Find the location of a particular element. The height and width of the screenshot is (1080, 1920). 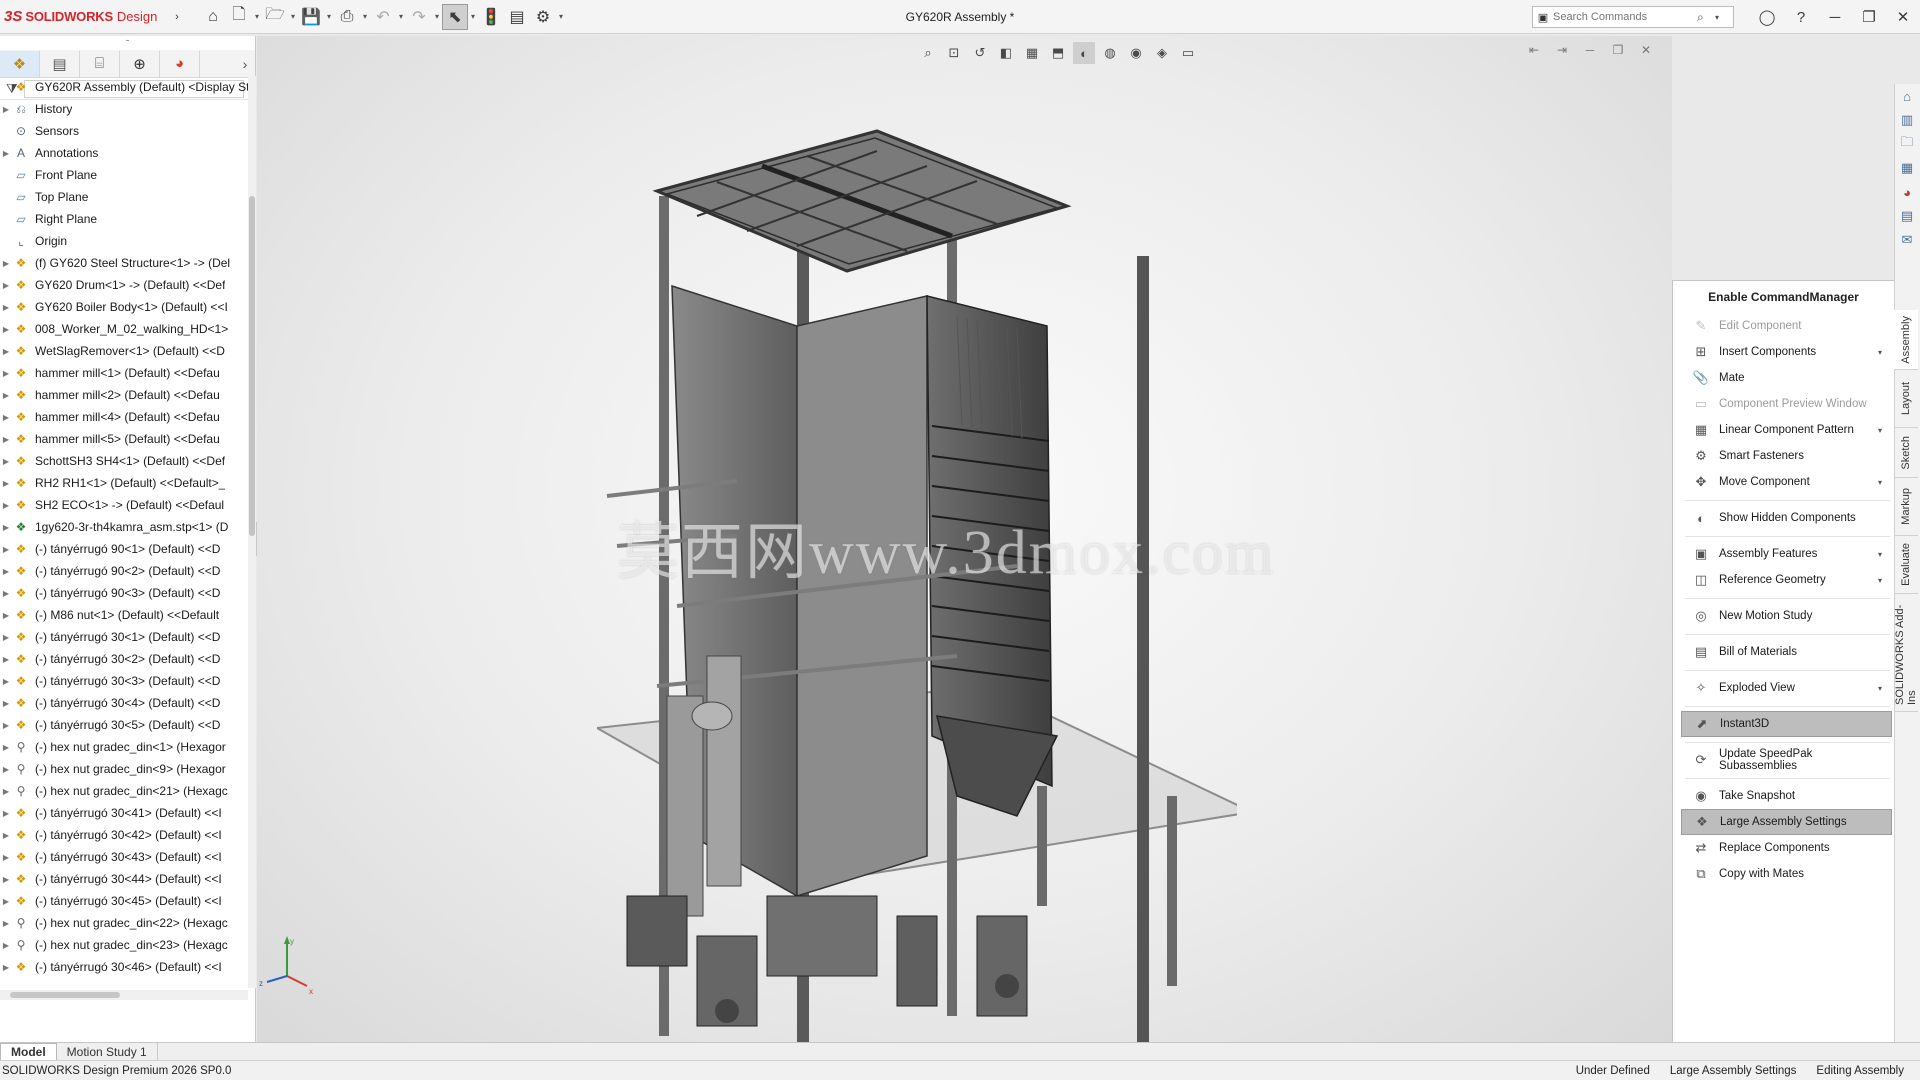

tree-item: ▶ ❖ (-) tányérrugó 30<45> (Default) <<I is located at coordinates (124, 901).